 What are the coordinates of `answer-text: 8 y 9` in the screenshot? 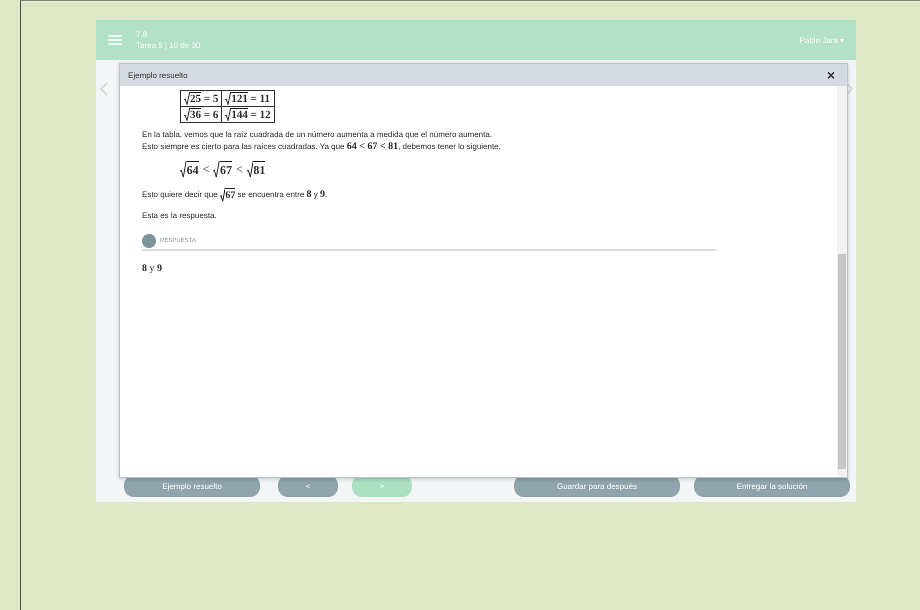 It's located at (152, 268).